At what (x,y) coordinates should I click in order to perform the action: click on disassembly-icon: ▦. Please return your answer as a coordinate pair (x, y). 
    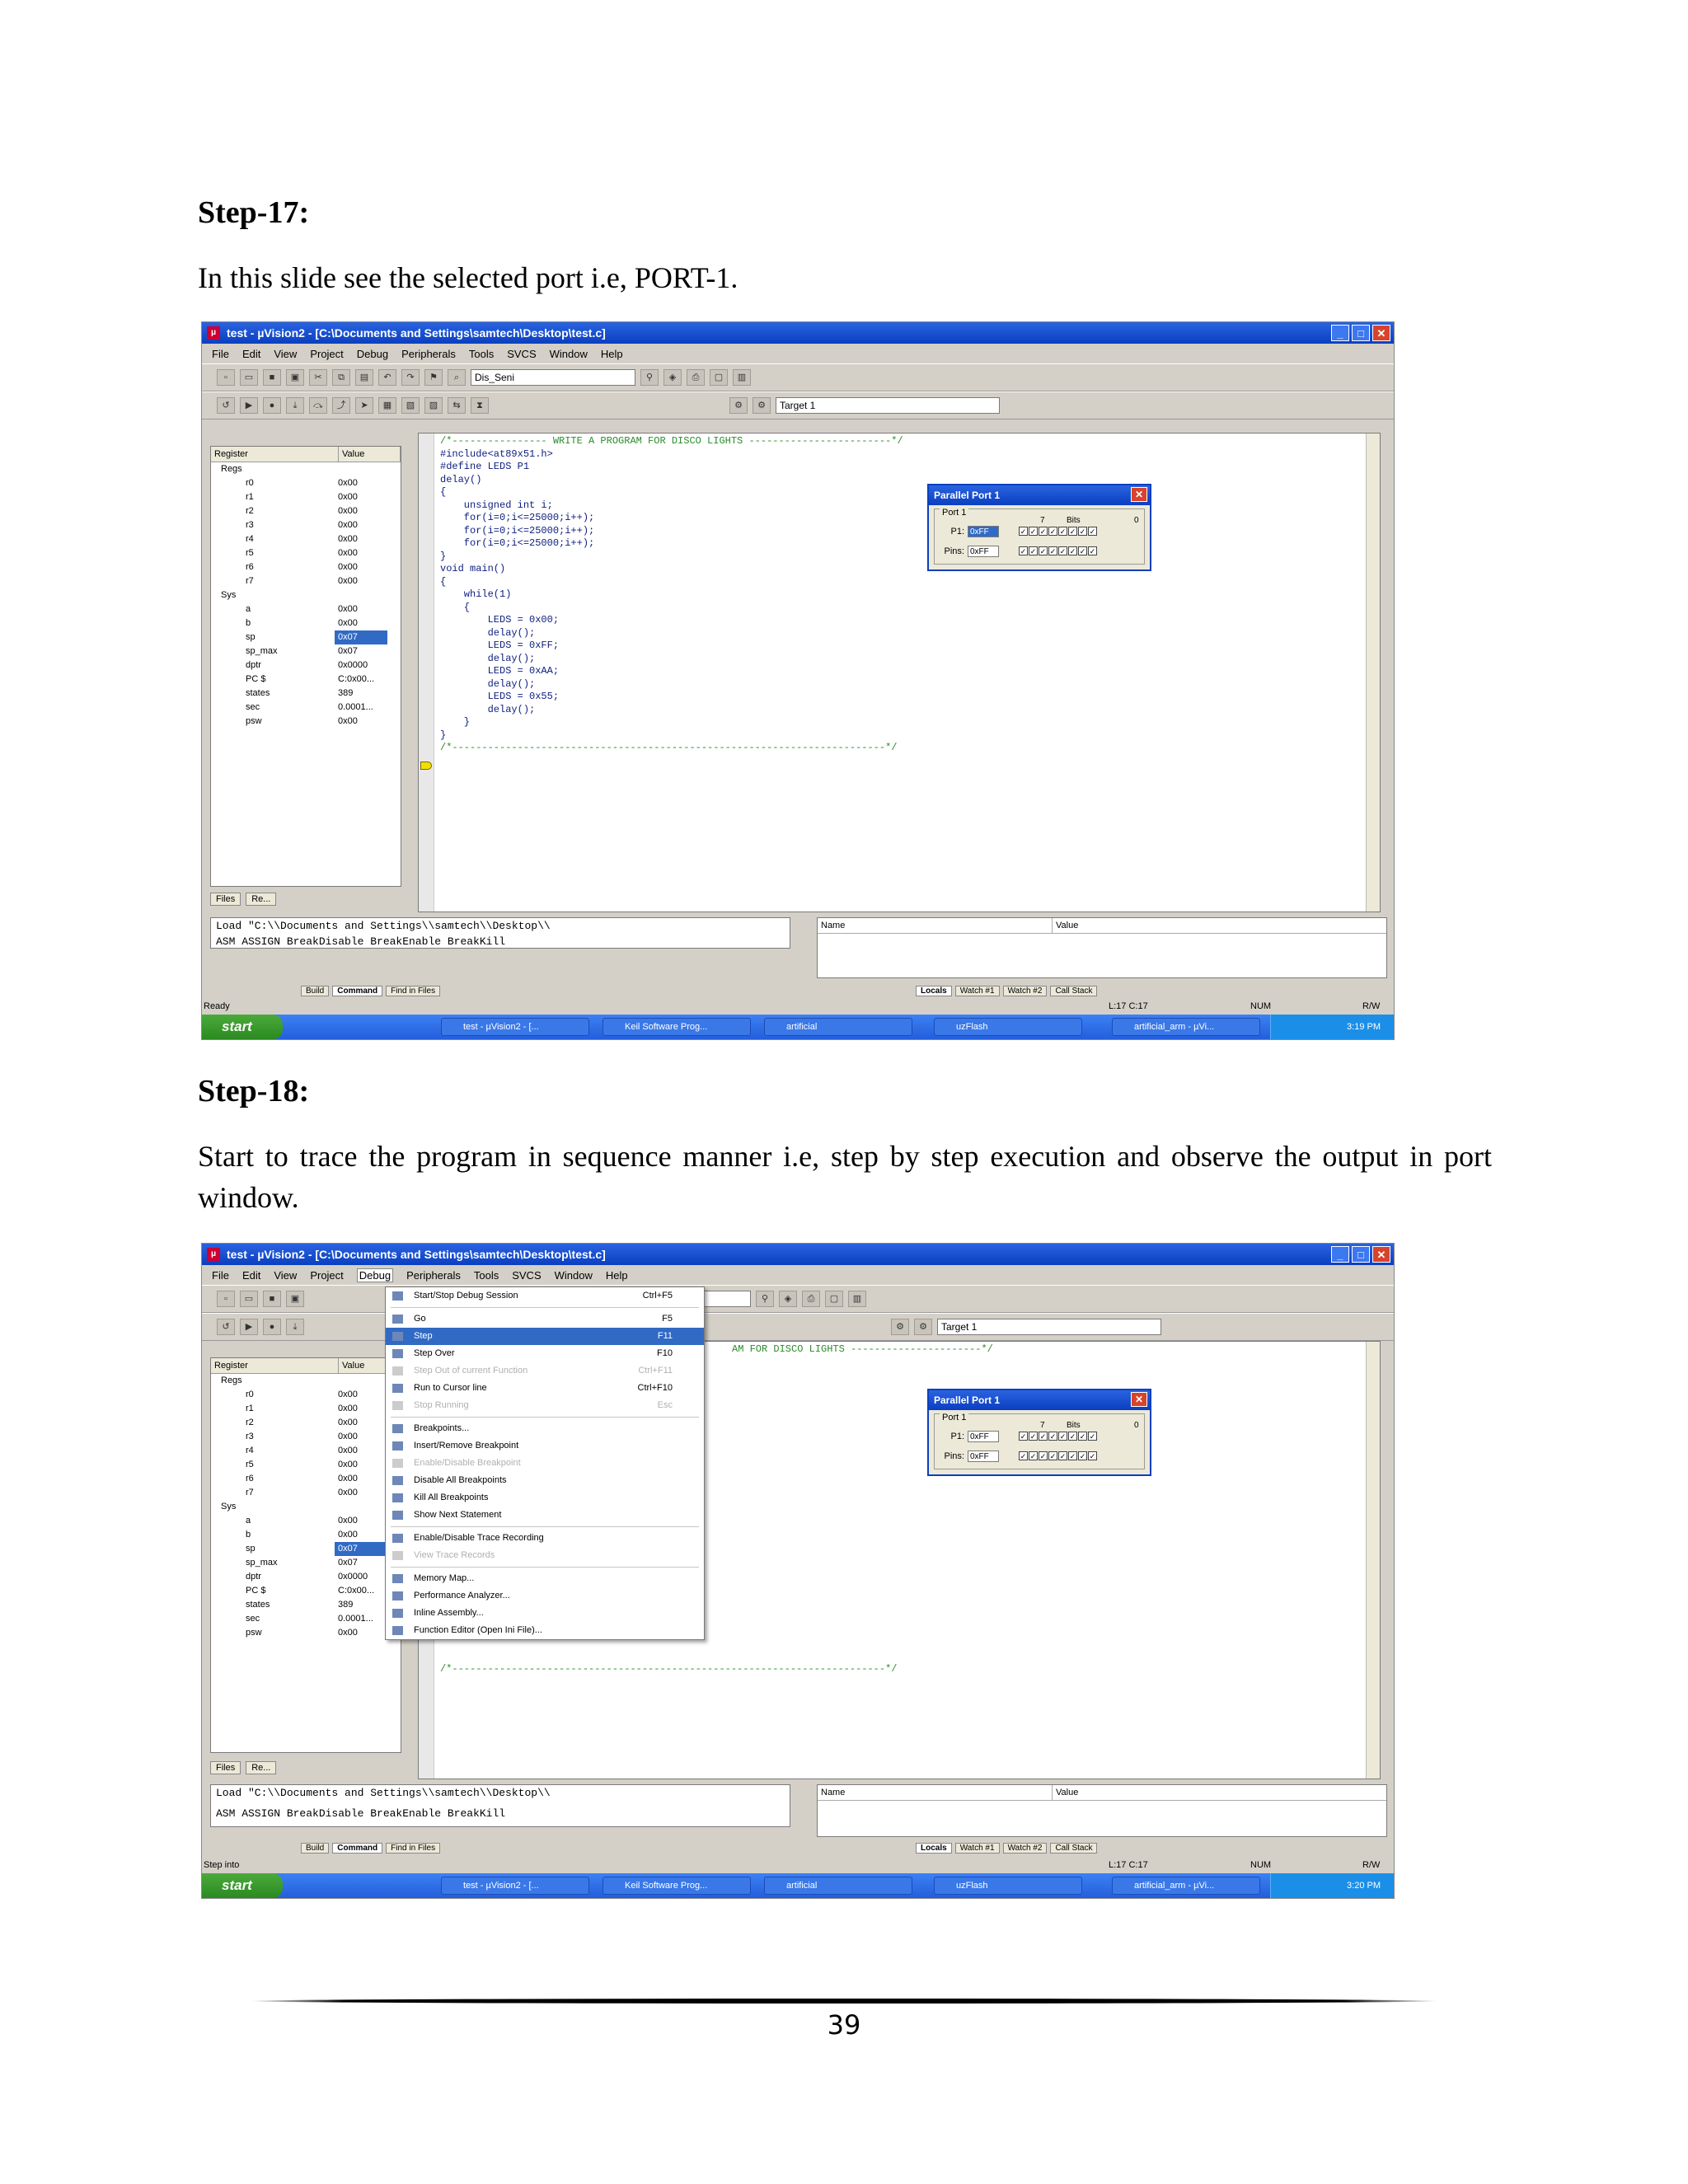
    Looking at the image, I should click on (387, 405).